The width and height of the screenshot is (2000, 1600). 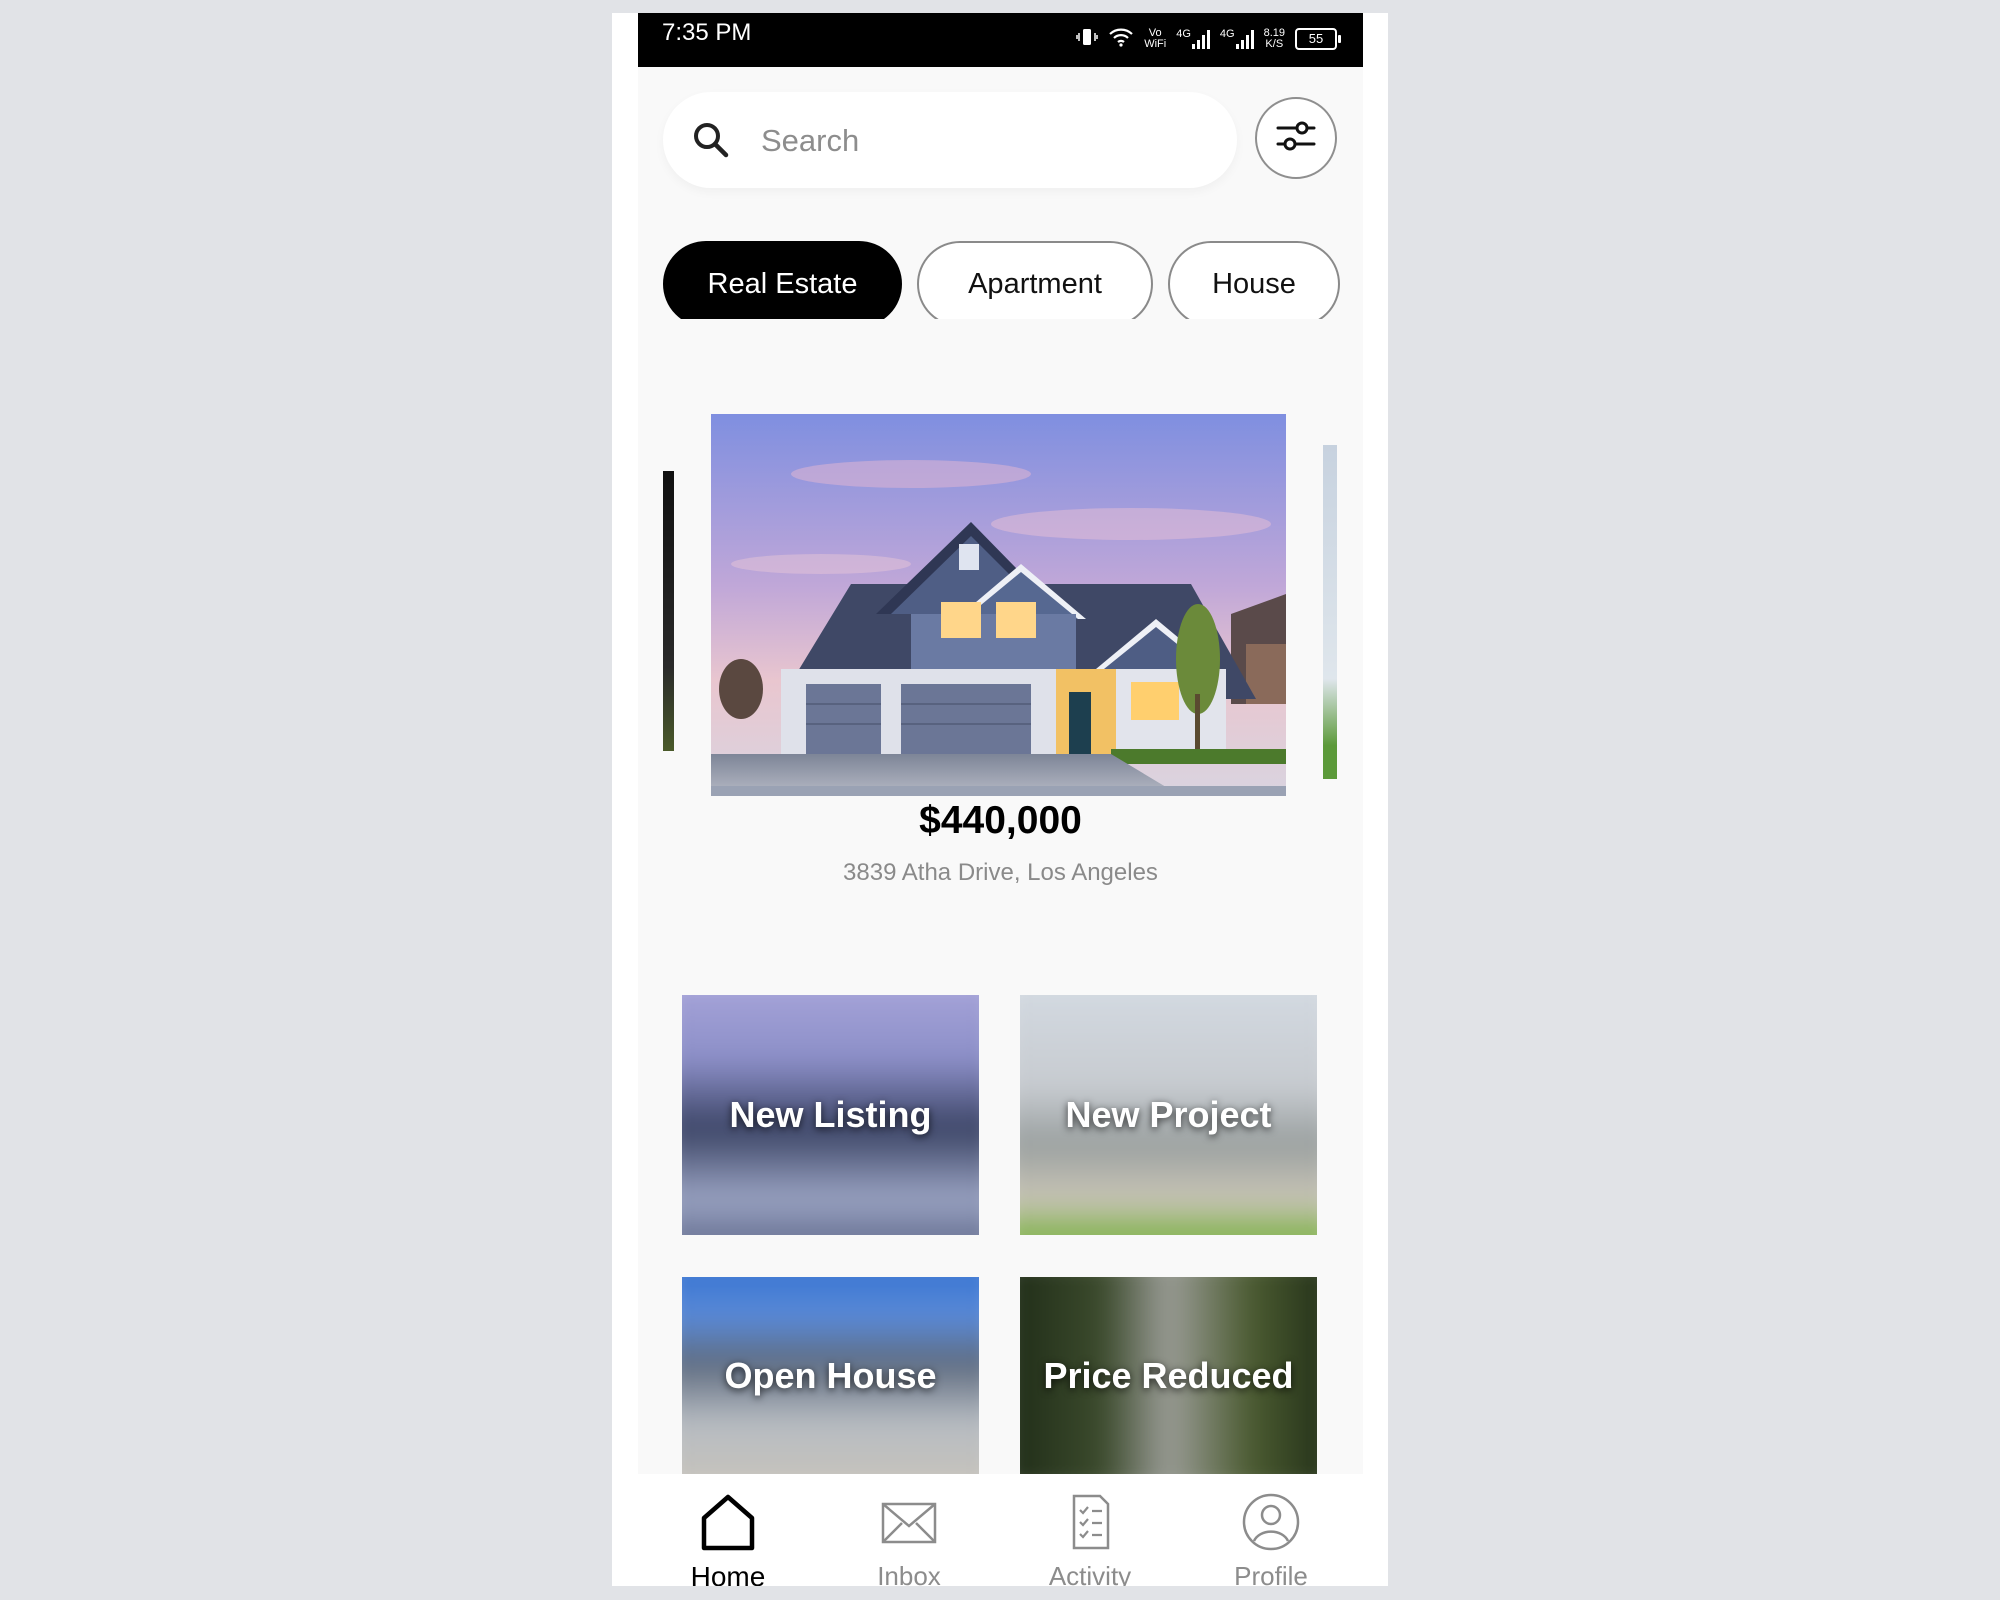 I want to click on filter-button, so click(x=1296, y=138).